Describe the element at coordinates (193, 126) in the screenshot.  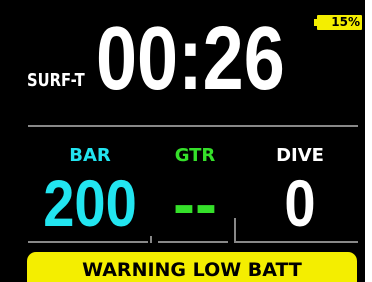
I see `top-divider` at that location.